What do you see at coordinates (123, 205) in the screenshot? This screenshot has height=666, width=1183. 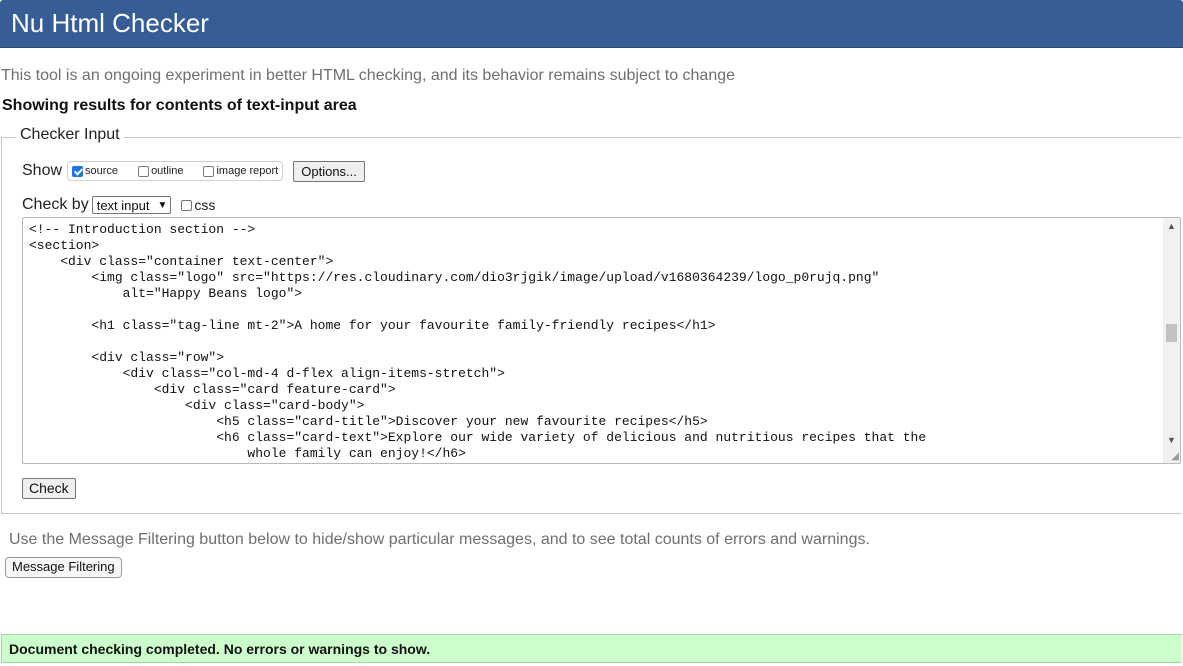 I see `check-by-selected-value: text input` at bounding box center [123, 205].